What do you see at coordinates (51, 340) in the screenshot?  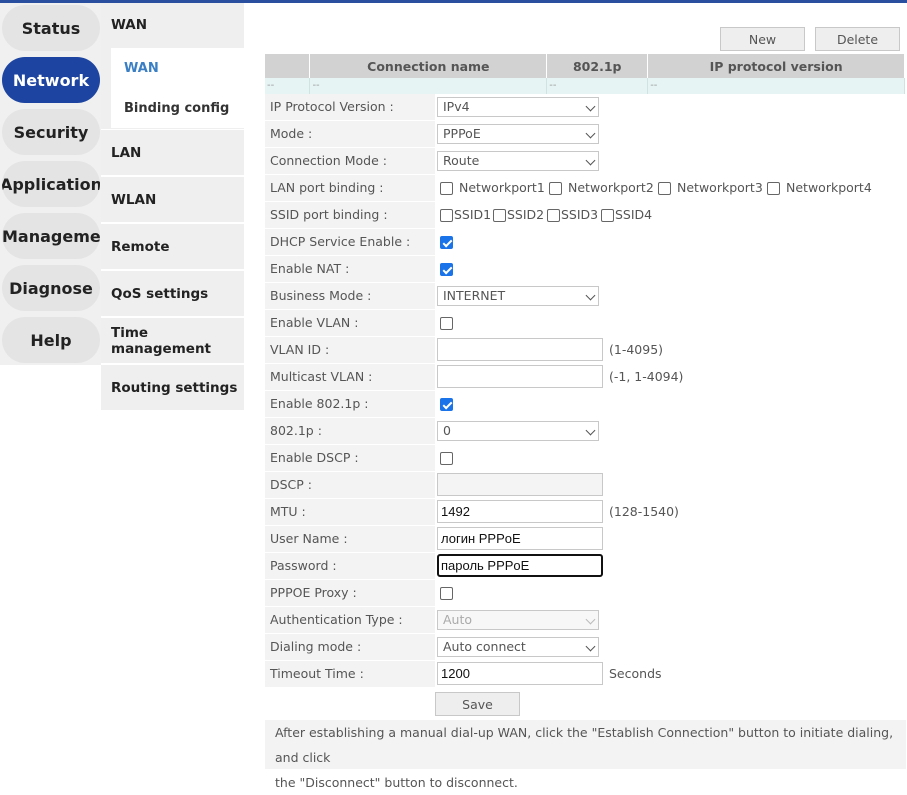 I see `menu-help: Help` at bounding box center [51, 340].